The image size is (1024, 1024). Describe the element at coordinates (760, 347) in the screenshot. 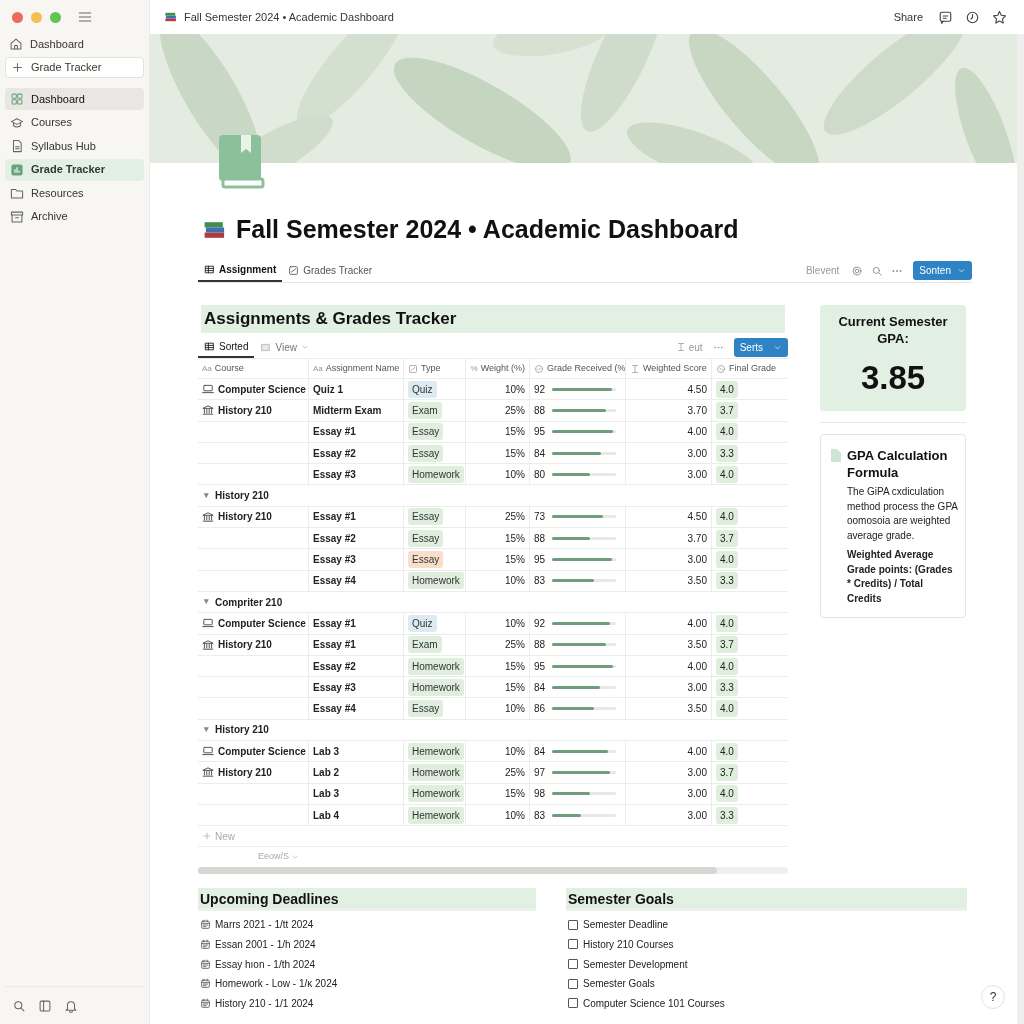

I see `dropdown-button: Serts` at that location.